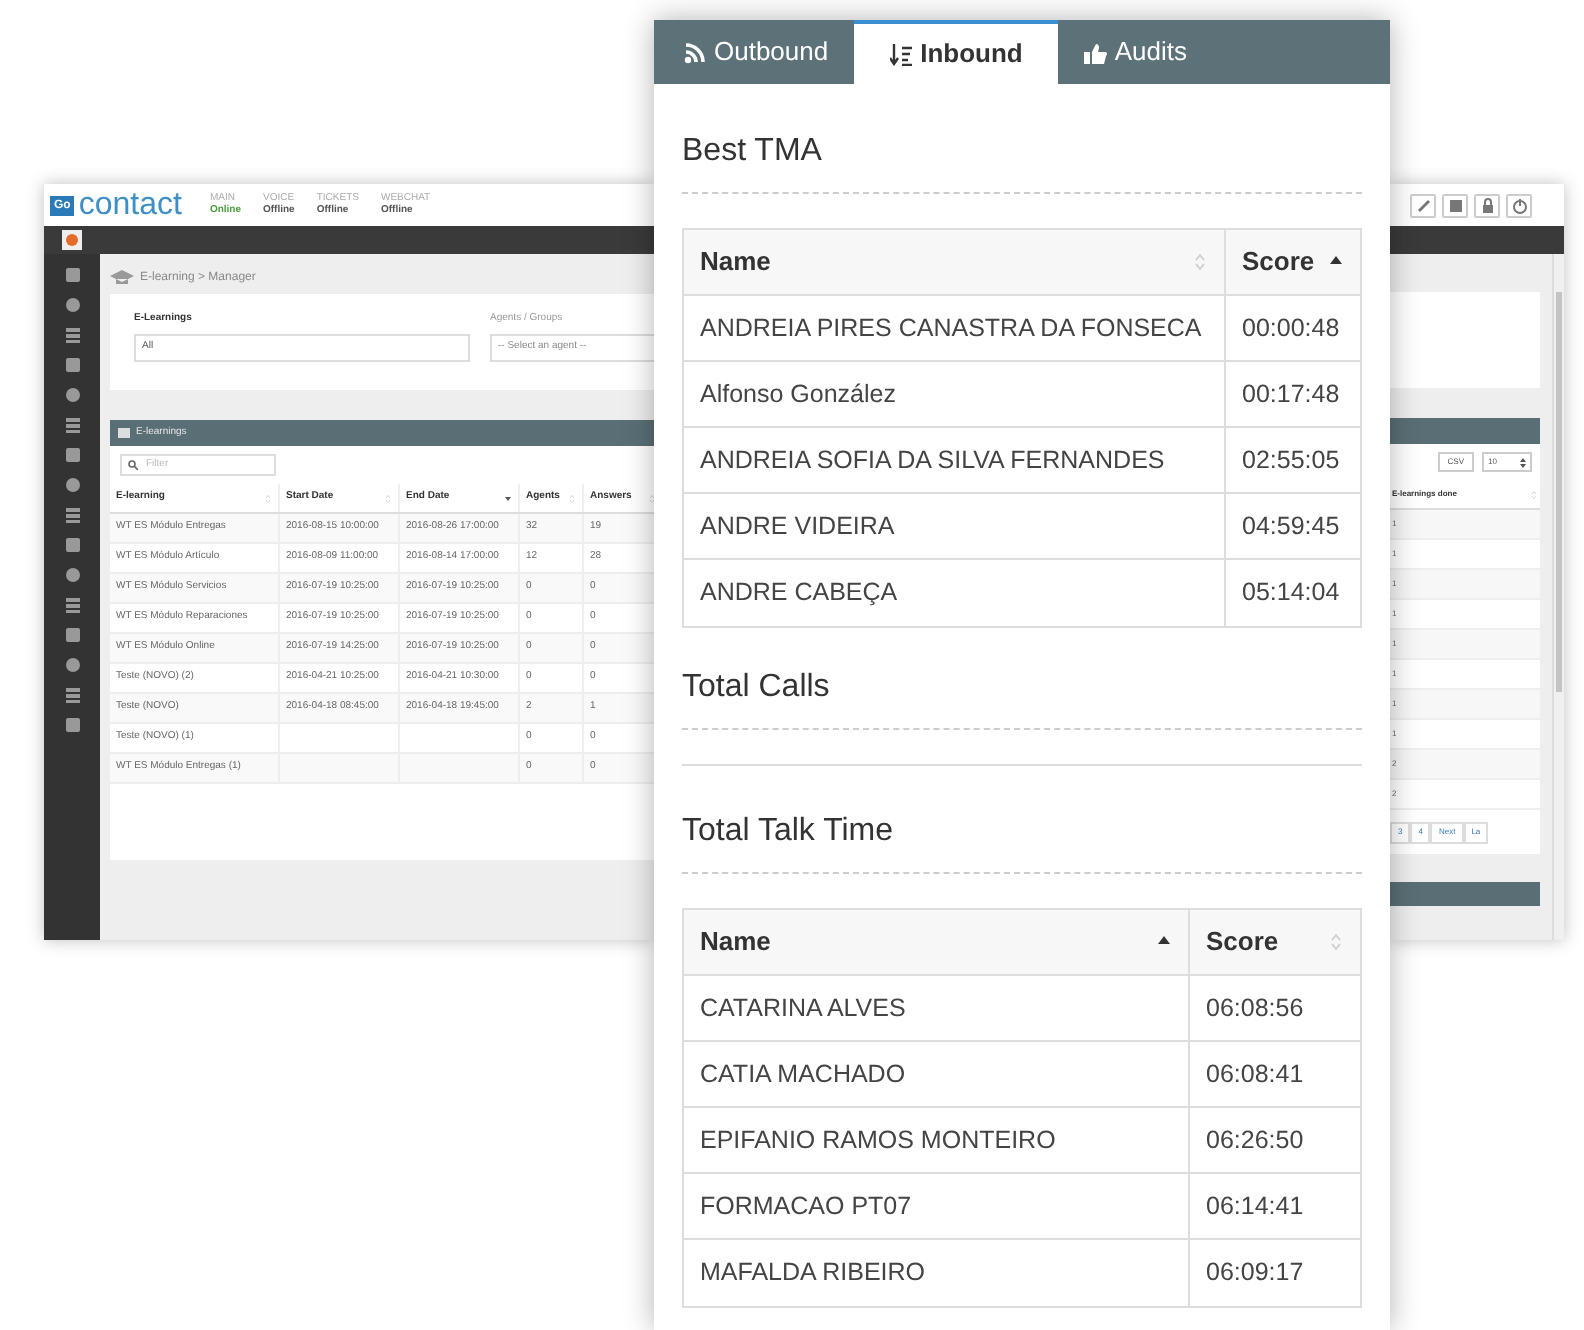 The height and width of the screenshot is (1330, 1584). Describe the element at coordinates (756, 52) in the screenshot. I see `tab: Outbound` at that location.